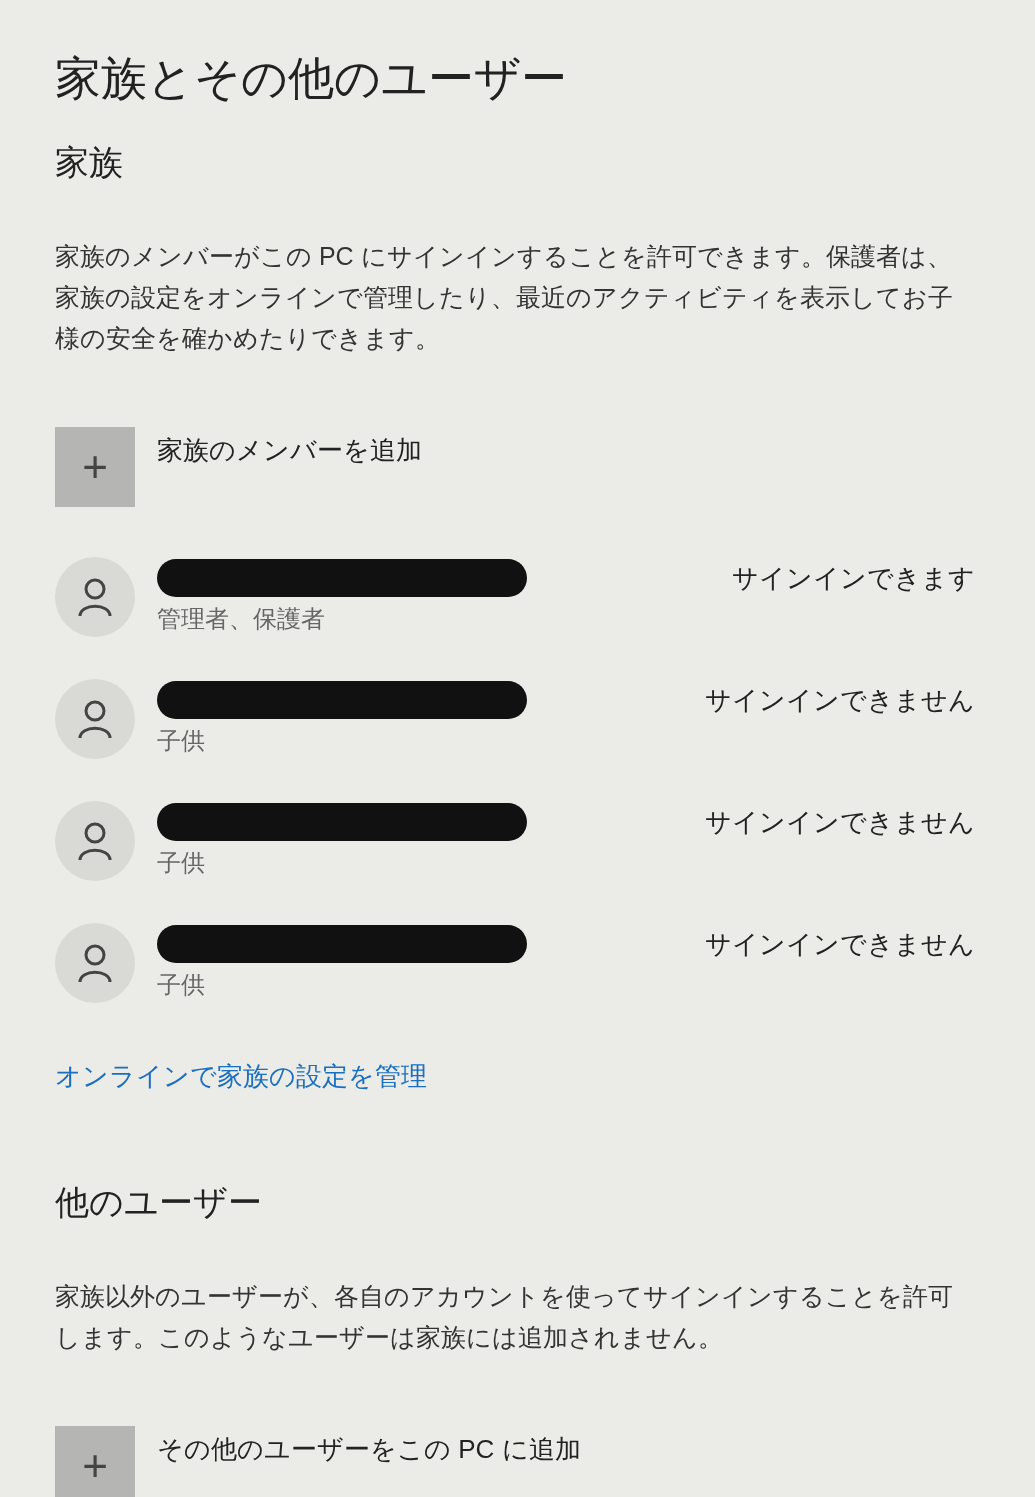 The width and height of the screenshot is (1035, 1497). I want to click on section-description: 家族のメンバーがこの PC にサインインすることを許可できます。保護者は、家族の設定をオンラインで管理したり、最近のアクティビティを表示してお子様の安全を確かめたりできます。, so click(504, 297).